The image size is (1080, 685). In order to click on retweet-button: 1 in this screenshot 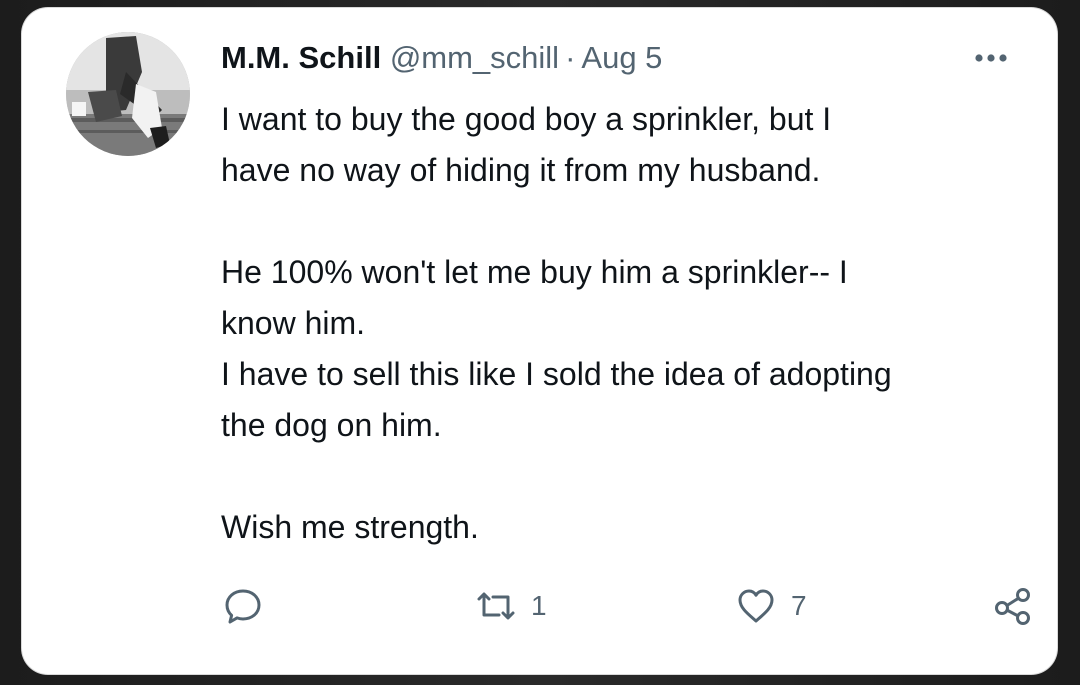, I will do `click(510, 606)`.